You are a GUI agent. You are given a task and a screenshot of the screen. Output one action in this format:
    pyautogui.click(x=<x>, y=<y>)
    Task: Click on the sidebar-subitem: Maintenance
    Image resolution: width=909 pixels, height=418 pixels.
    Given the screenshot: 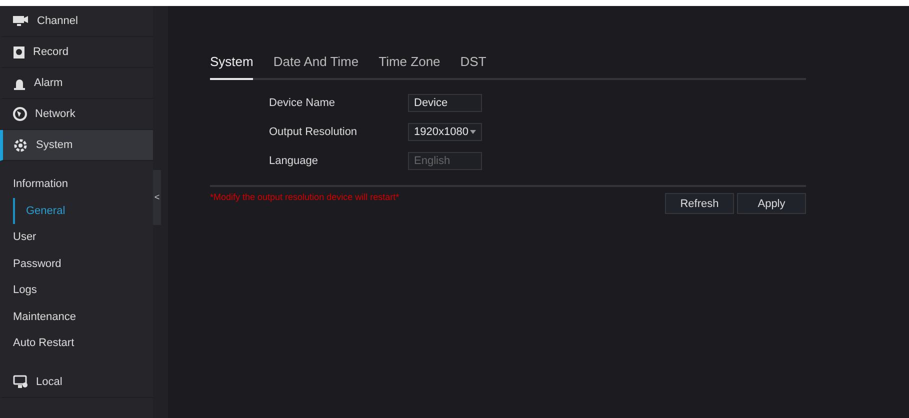 What is the action you would take?
    pyautogui.click(x=76, y=317)
    